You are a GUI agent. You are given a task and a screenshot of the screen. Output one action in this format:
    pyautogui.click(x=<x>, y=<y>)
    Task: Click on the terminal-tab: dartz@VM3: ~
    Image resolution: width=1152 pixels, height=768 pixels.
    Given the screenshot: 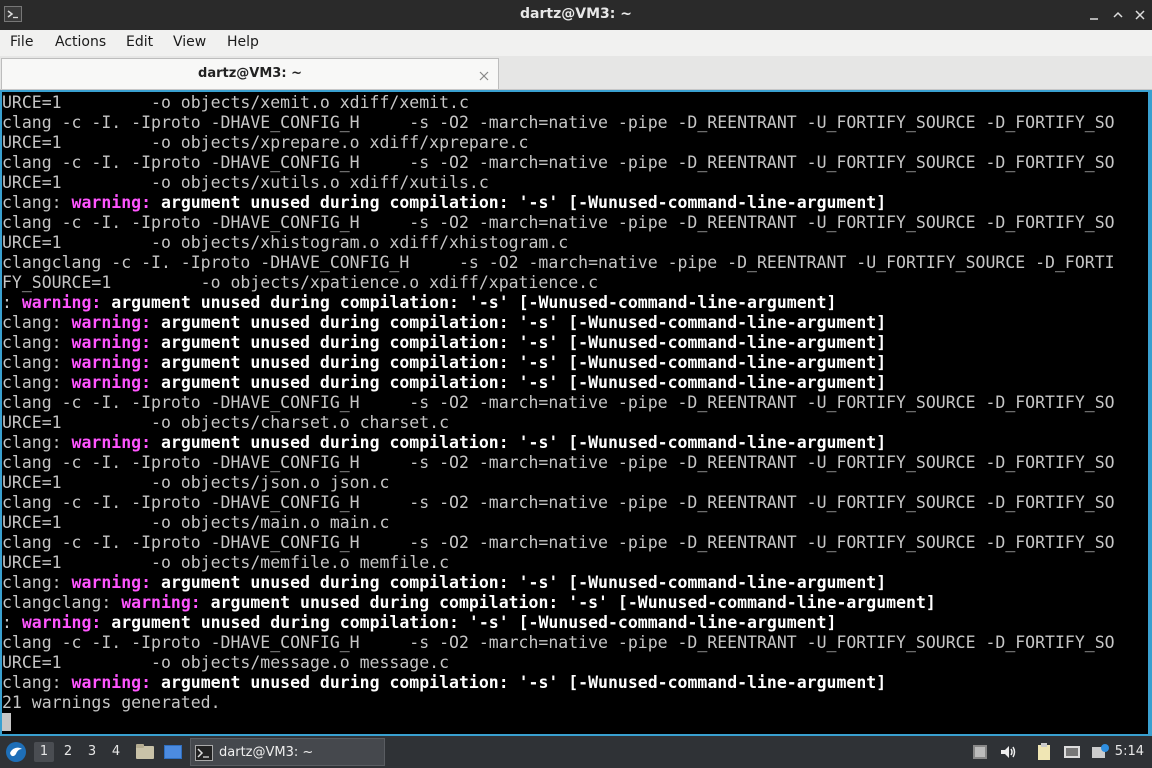 What is the action you would take?
    pyautogui.click(x=250, y=73)
    